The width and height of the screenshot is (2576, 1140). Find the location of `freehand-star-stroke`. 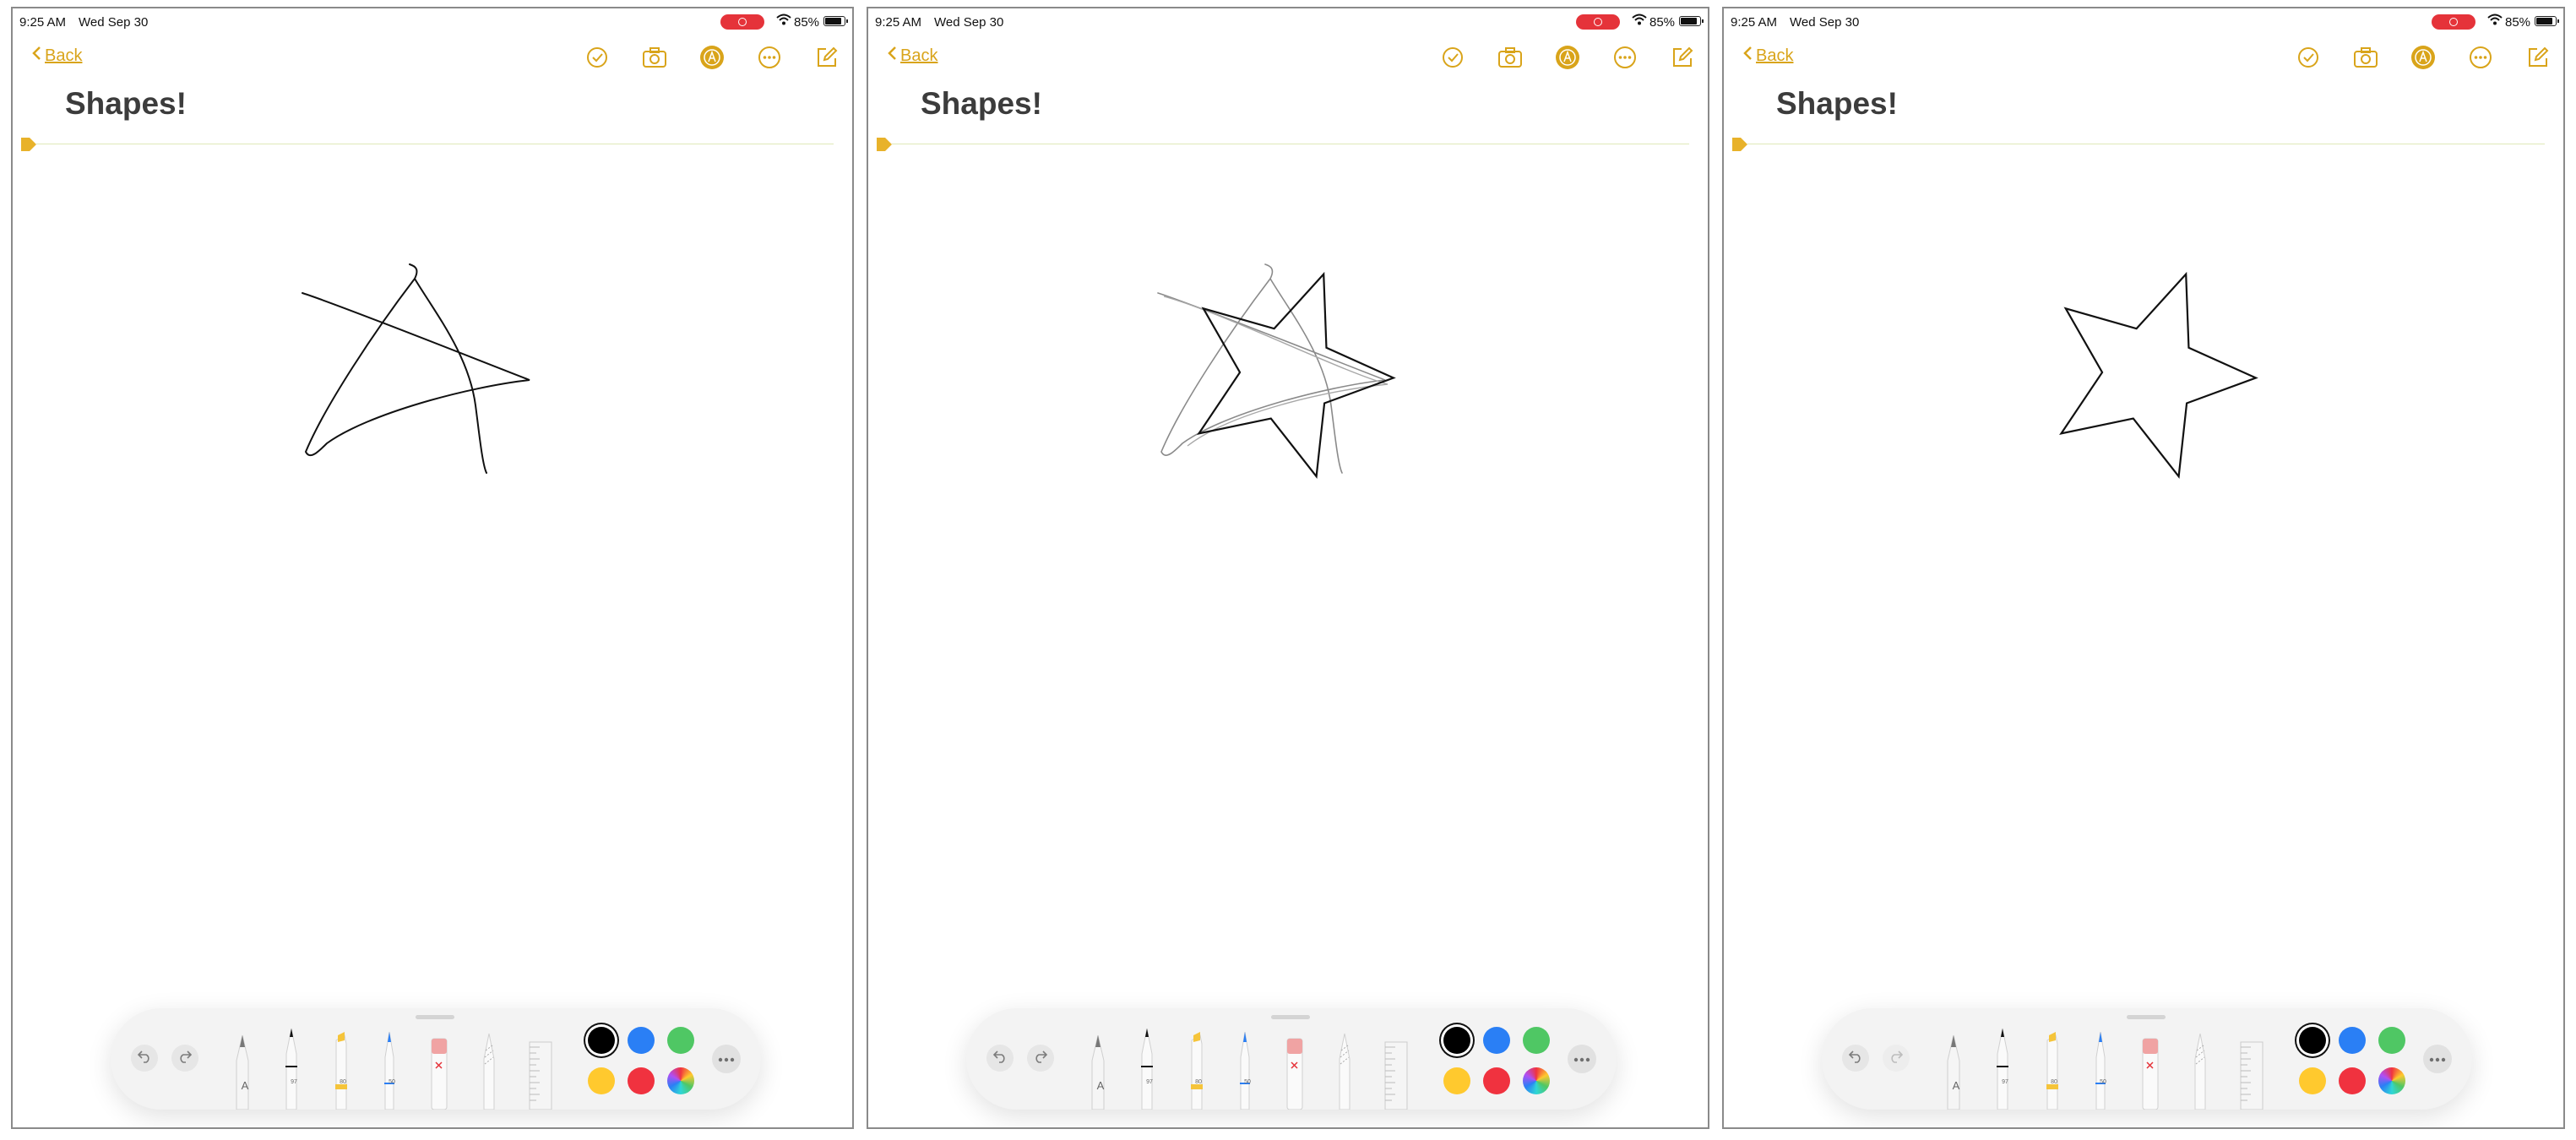

freehand-star-stroke is located at coordinates (416, 368).